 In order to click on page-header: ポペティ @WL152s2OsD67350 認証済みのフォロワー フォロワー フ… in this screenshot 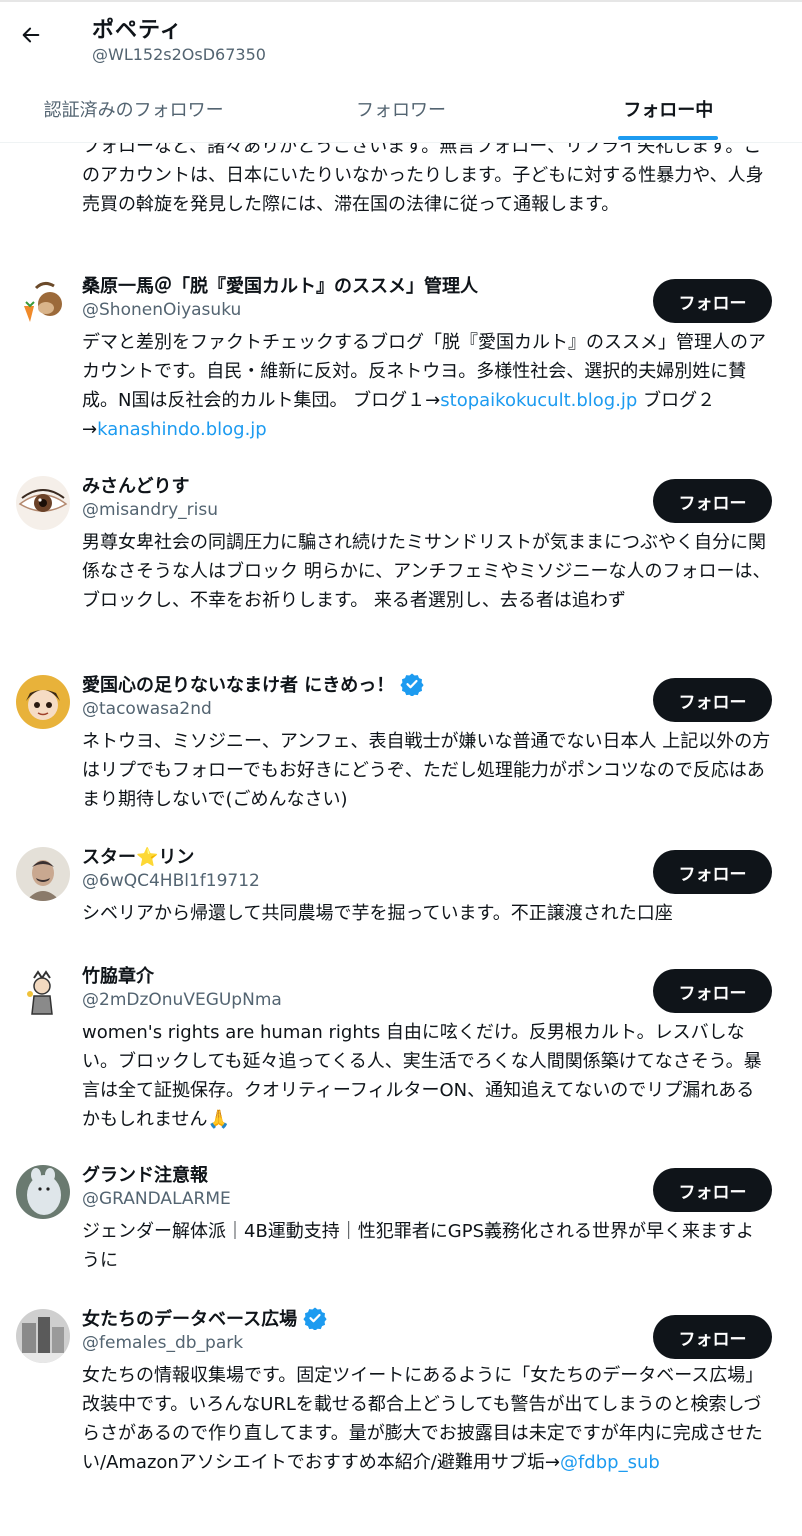, I will do `click(401, 71)`.